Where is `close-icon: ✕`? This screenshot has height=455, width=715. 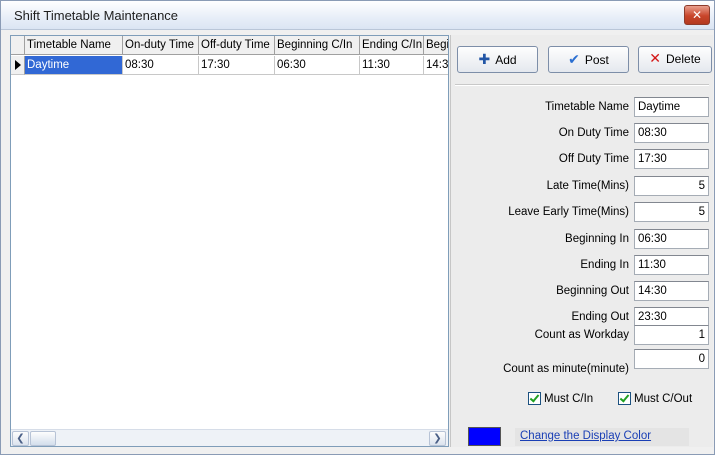
close-icon: ✕ is located at coordinates (697, 15).